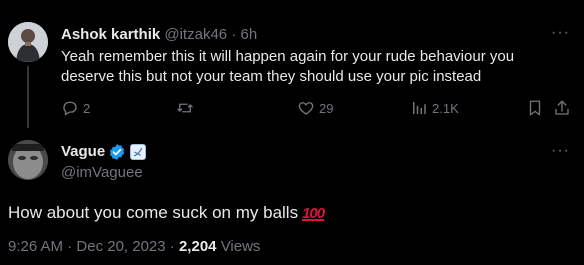  Describe the element at coordinates (445, 108) in the screenshot. I see `views-count: 2.1K` at that location.